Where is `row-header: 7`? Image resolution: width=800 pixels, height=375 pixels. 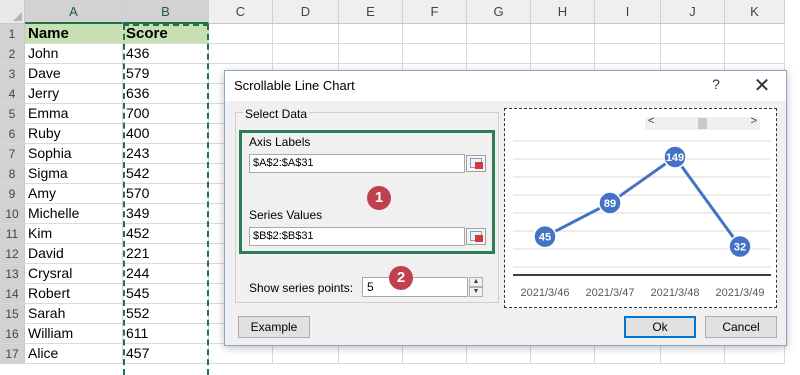 row-header: 7 is located at coordinates (12, 154).